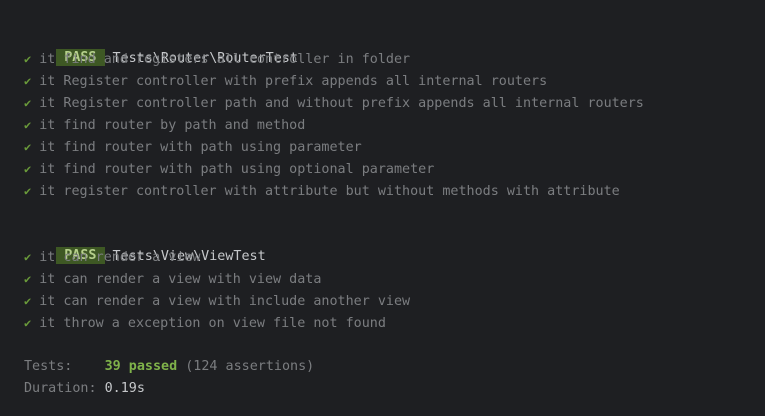 Image resolution: width=765 pixels, height=416 pixels. What do you see at coordinates (250, 366) in the screenshot?
I see `assertions-count: (124 assertions)` at bounding box center [250, 366].